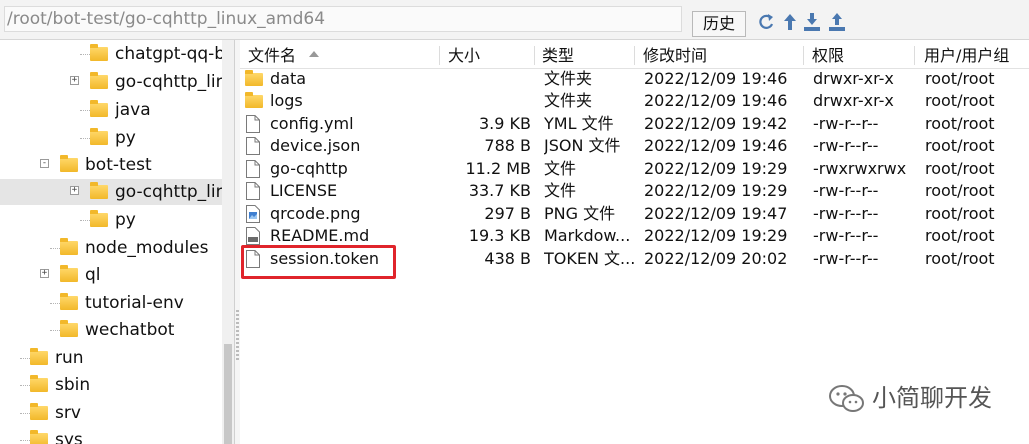  Describe the element at coordinates (675, 55) in the screenshot. I see `column-header-modified: 修改时间` at that location.